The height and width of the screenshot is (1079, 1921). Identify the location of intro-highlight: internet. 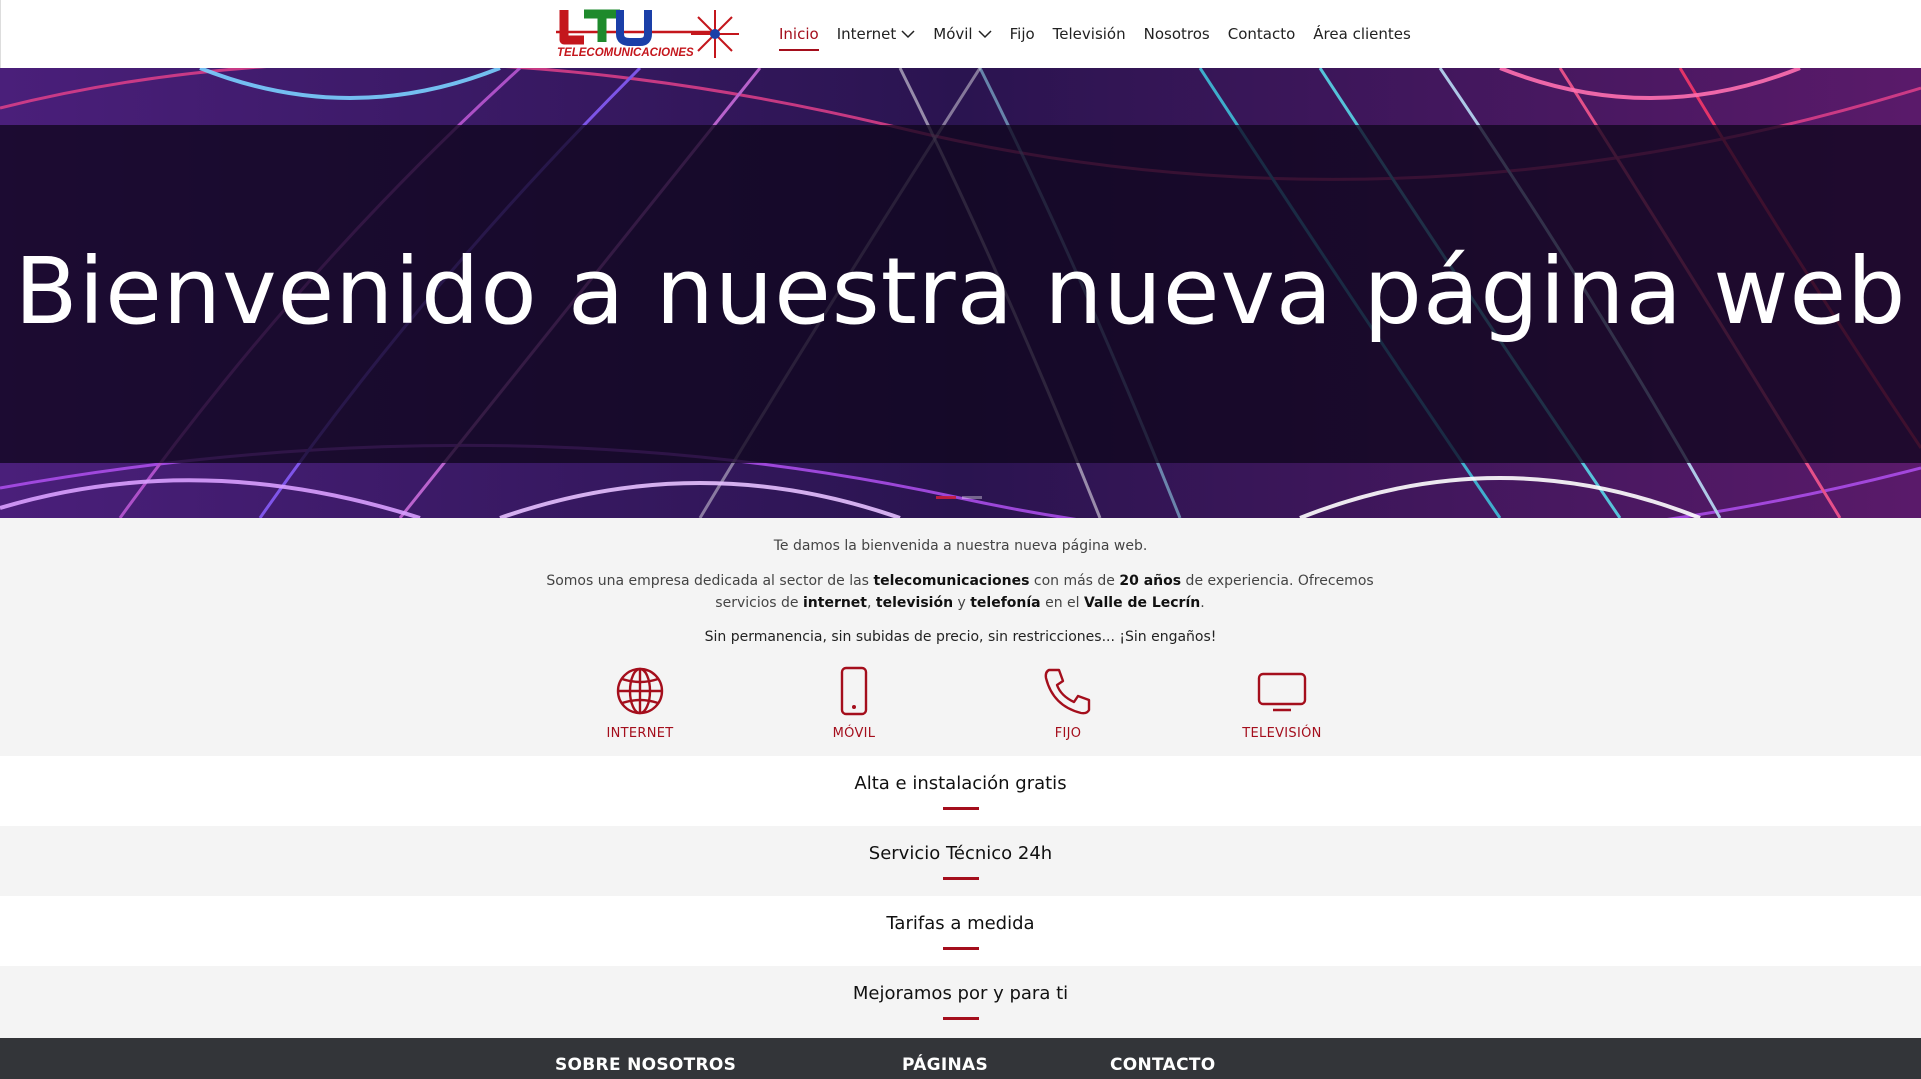
(834, 603).